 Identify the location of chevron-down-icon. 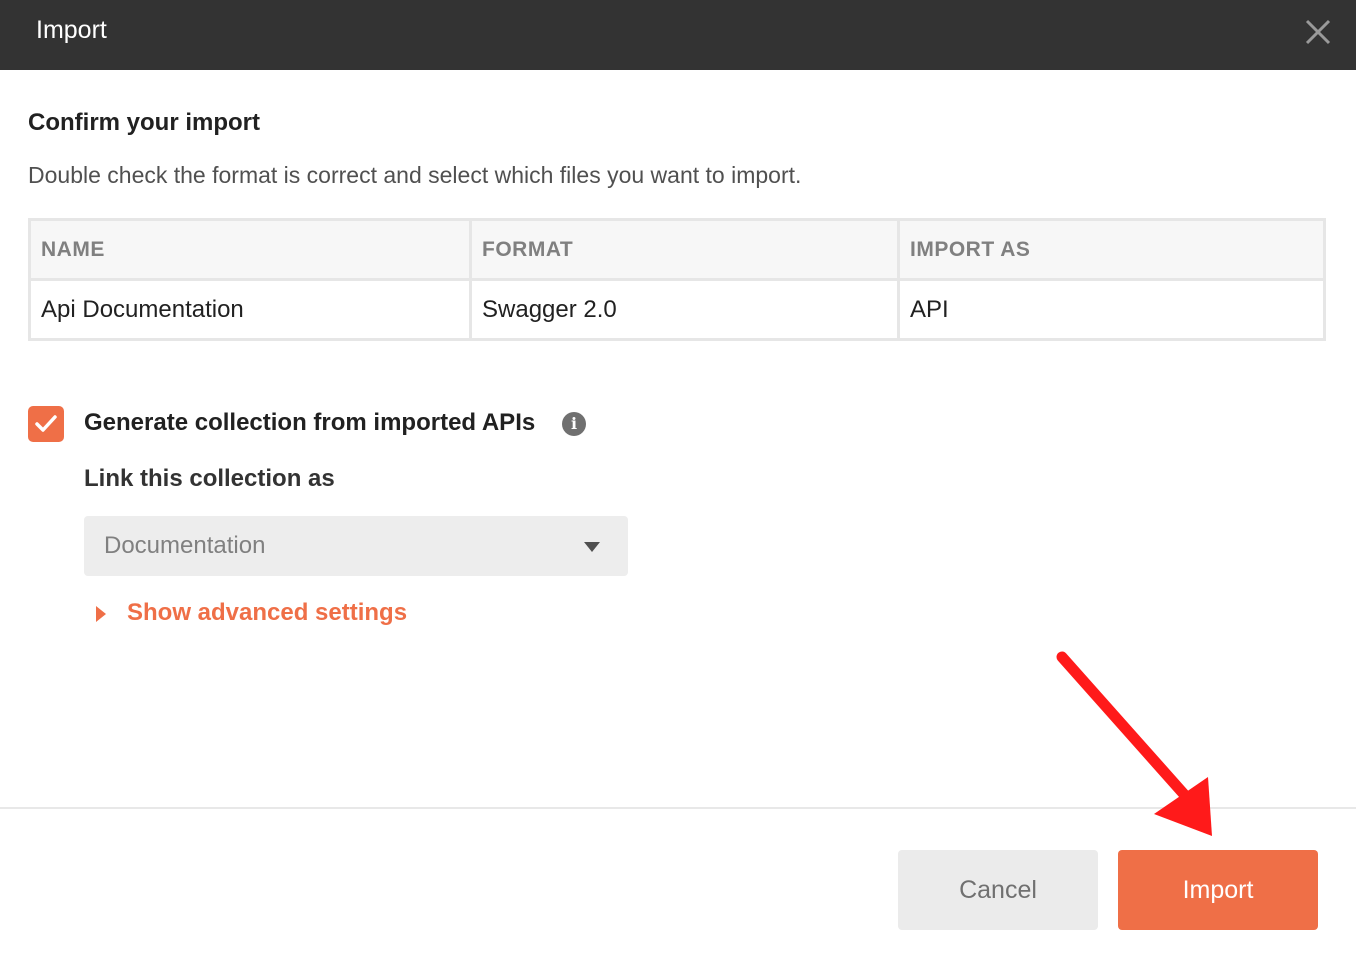
(592, 547).